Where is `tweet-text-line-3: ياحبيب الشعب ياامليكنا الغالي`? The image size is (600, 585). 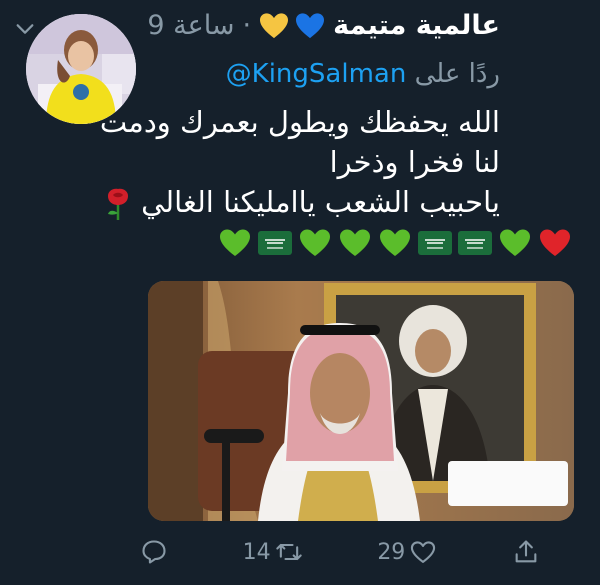 tweet-text-line-3: ياحبيب الشعب ياامليكنا الغالي is located at coordinates (280, 202).